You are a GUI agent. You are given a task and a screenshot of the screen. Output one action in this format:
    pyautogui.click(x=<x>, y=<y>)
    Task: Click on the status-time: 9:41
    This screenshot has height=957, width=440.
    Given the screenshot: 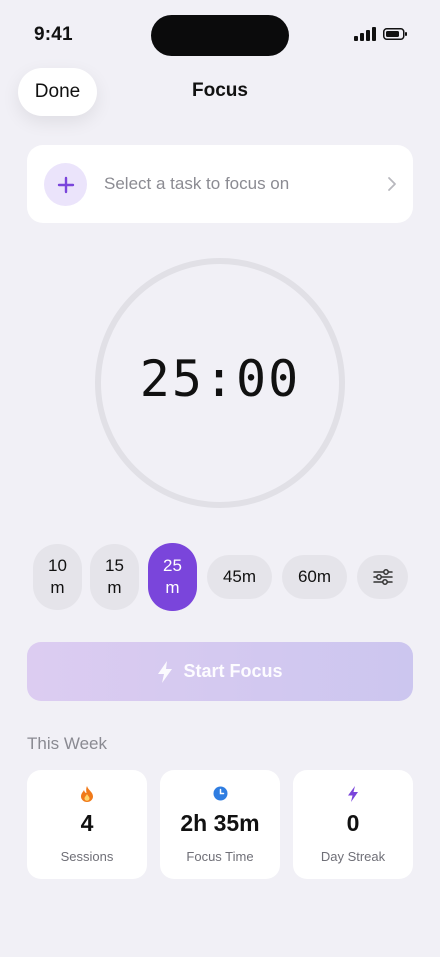 What is the action you would take?
    pyautogui.click(x=53, y=34)
    